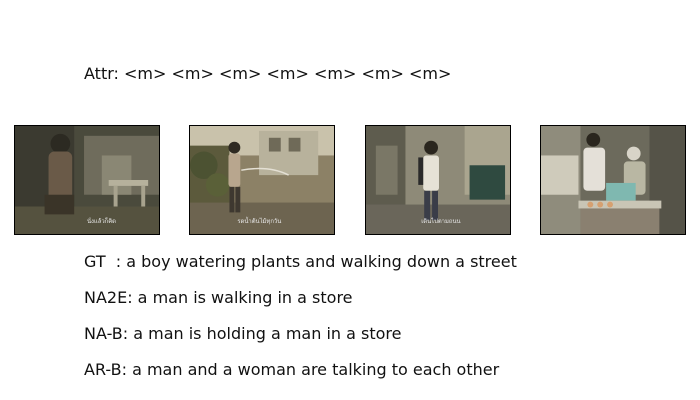 This screenshot has width=700, height=400. I want to click on video-frame-2: รดน้ำต้นไม้ทุกวัน, so click(262, 180).